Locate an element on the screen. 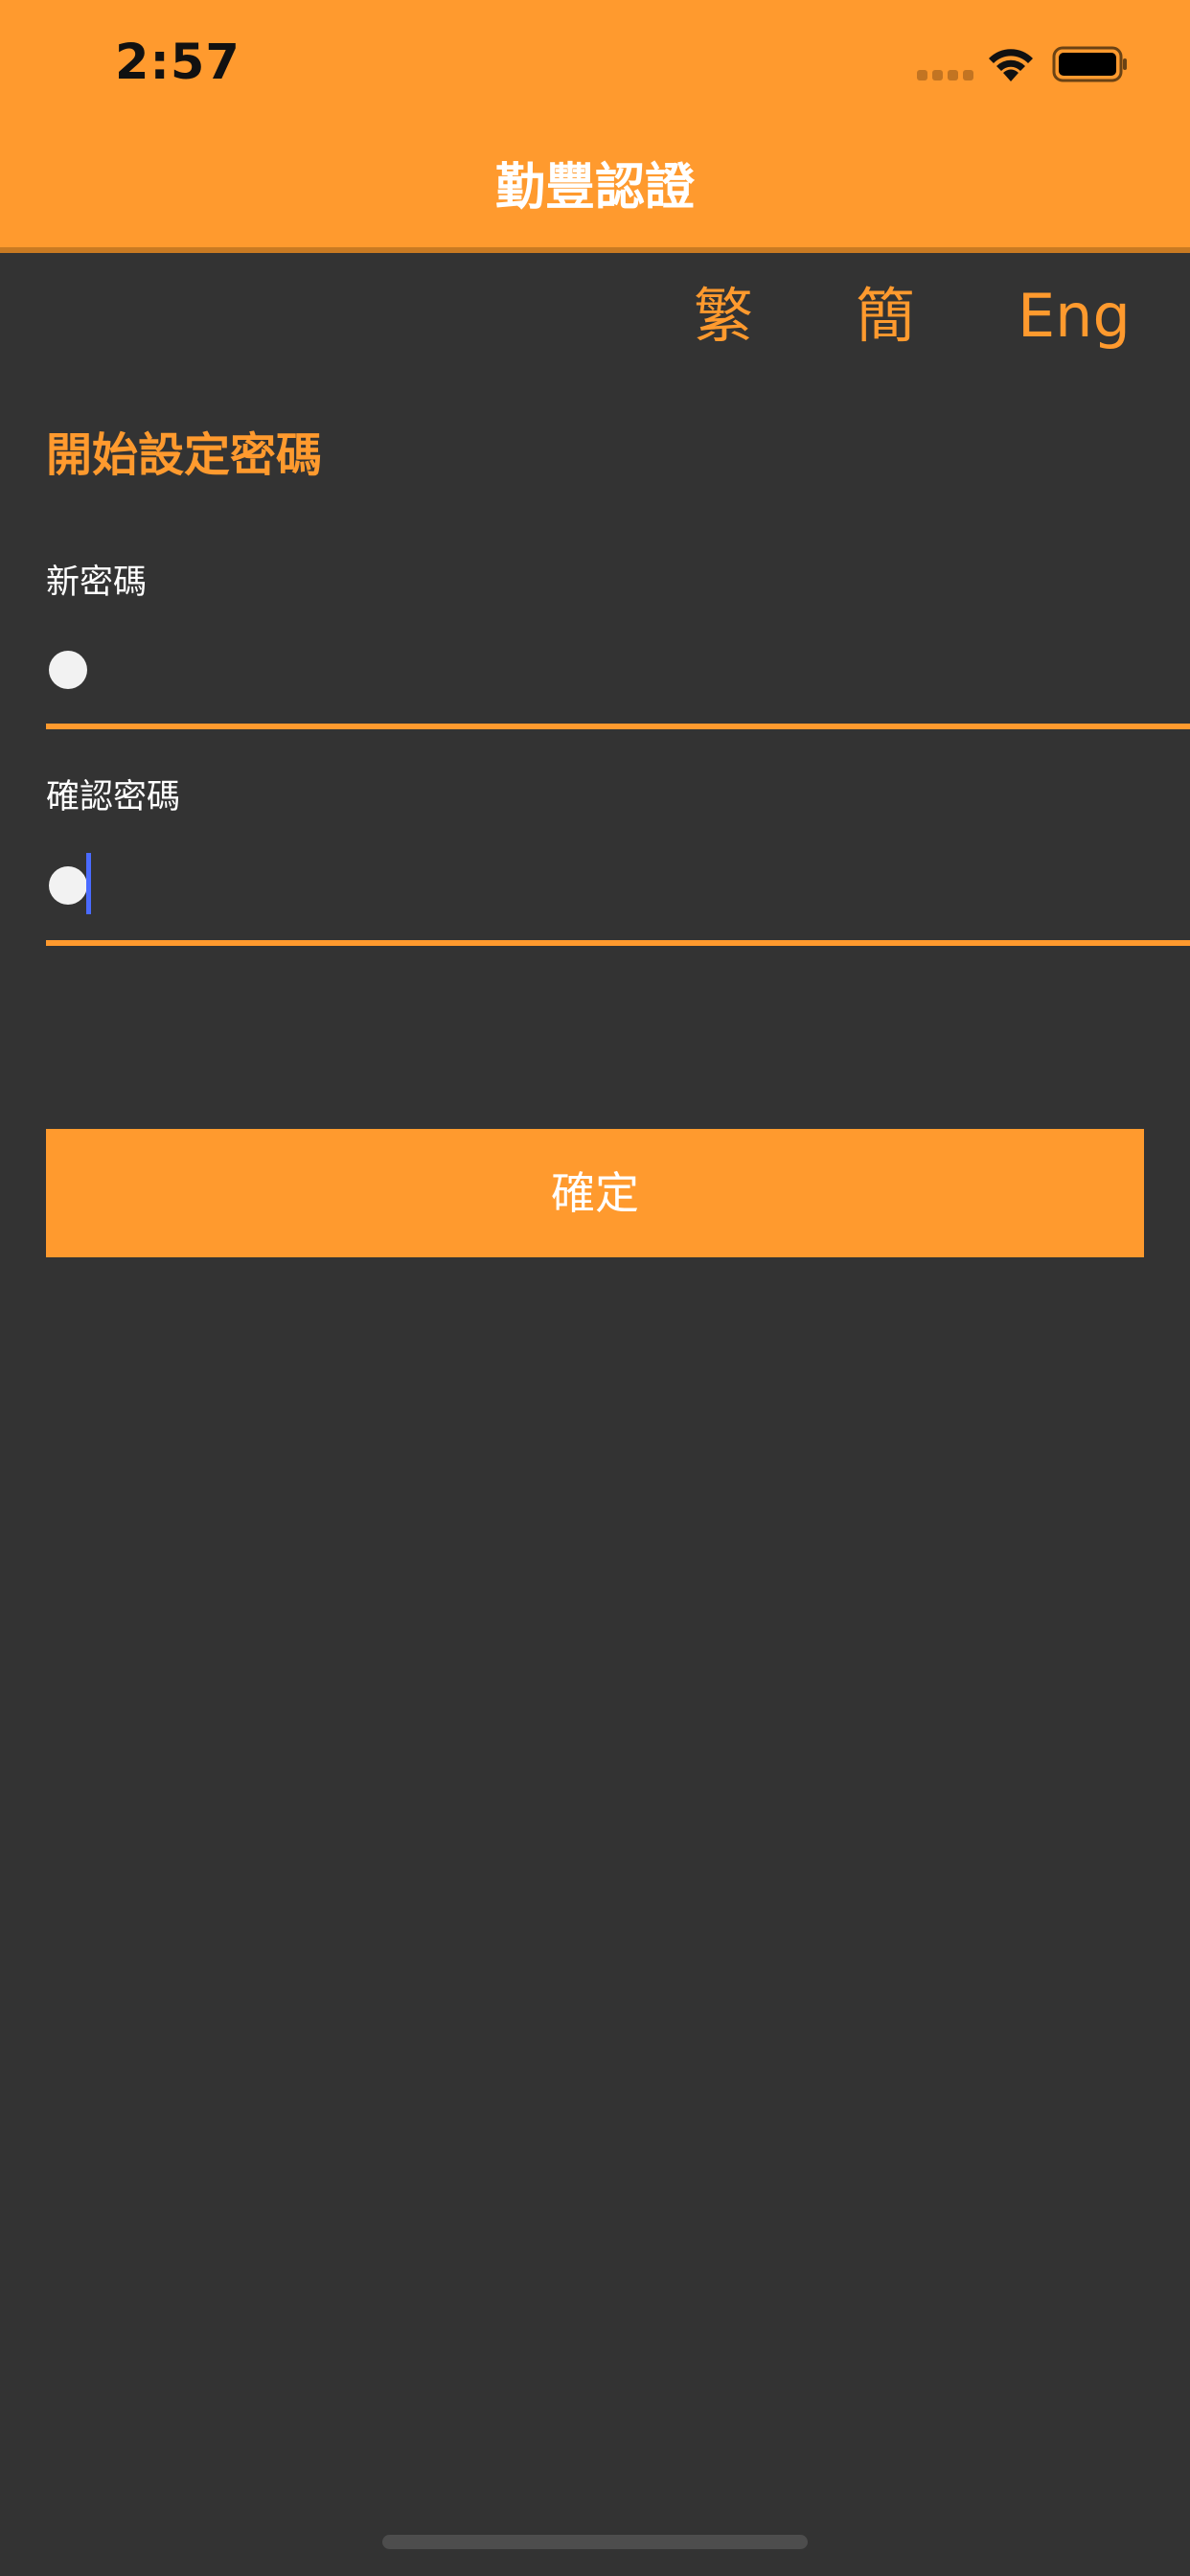 This screenshot has height=2576, width=1190. new-password-label: 新密碼 is located at coordinates (97, 583).